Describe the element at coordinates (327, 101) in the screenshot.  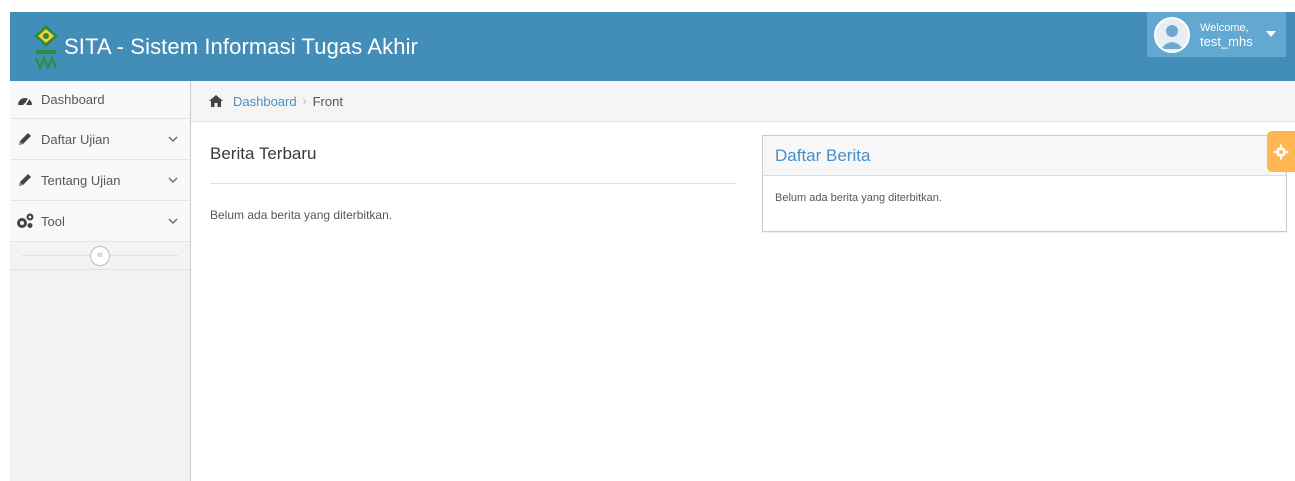
I see `breadcrumb-current: Front` at that location.